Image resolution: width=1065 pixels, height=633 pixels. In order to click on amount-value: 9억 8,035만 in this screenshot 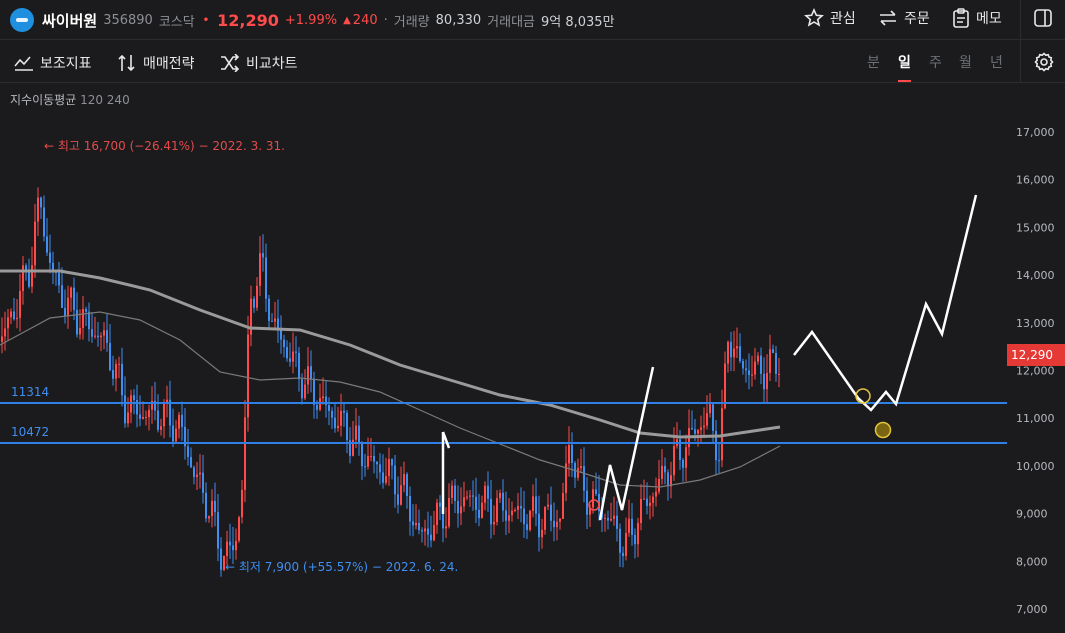, I will do `click(578, 22)`.